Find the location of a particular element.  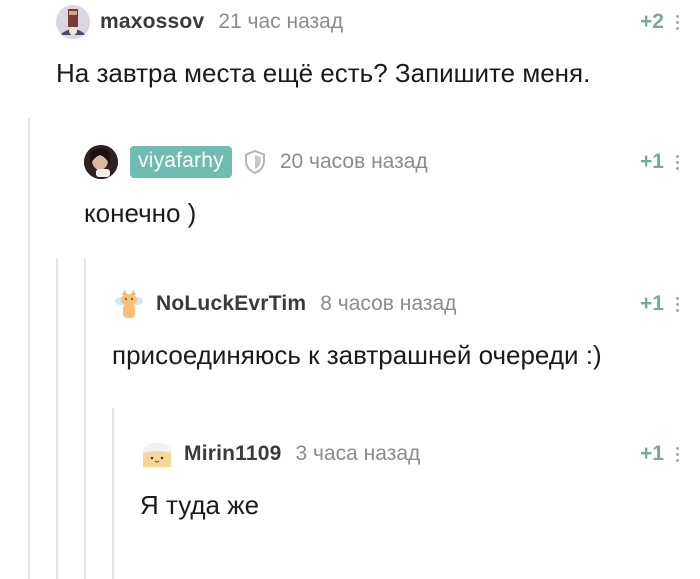

comment: Mirin1109 3 часа назад +1 Я туда же is located at coordinates (420, 476).